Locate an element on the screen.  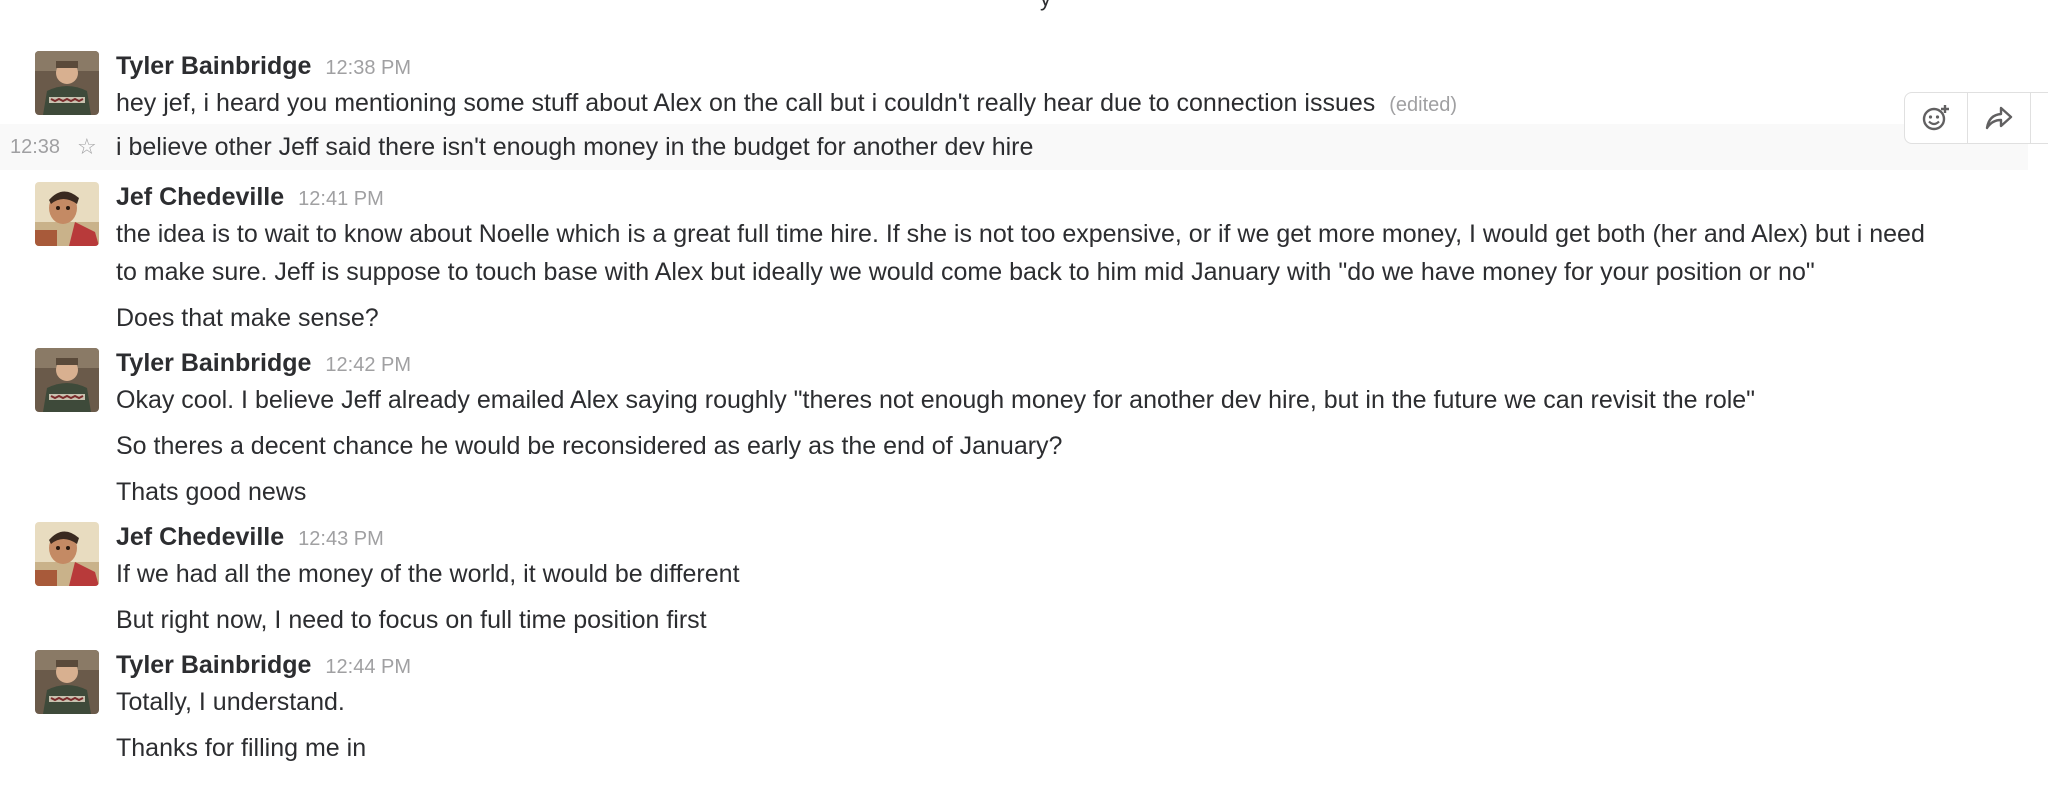
message-actions-toolbar is located at coordinates (1976, 118).